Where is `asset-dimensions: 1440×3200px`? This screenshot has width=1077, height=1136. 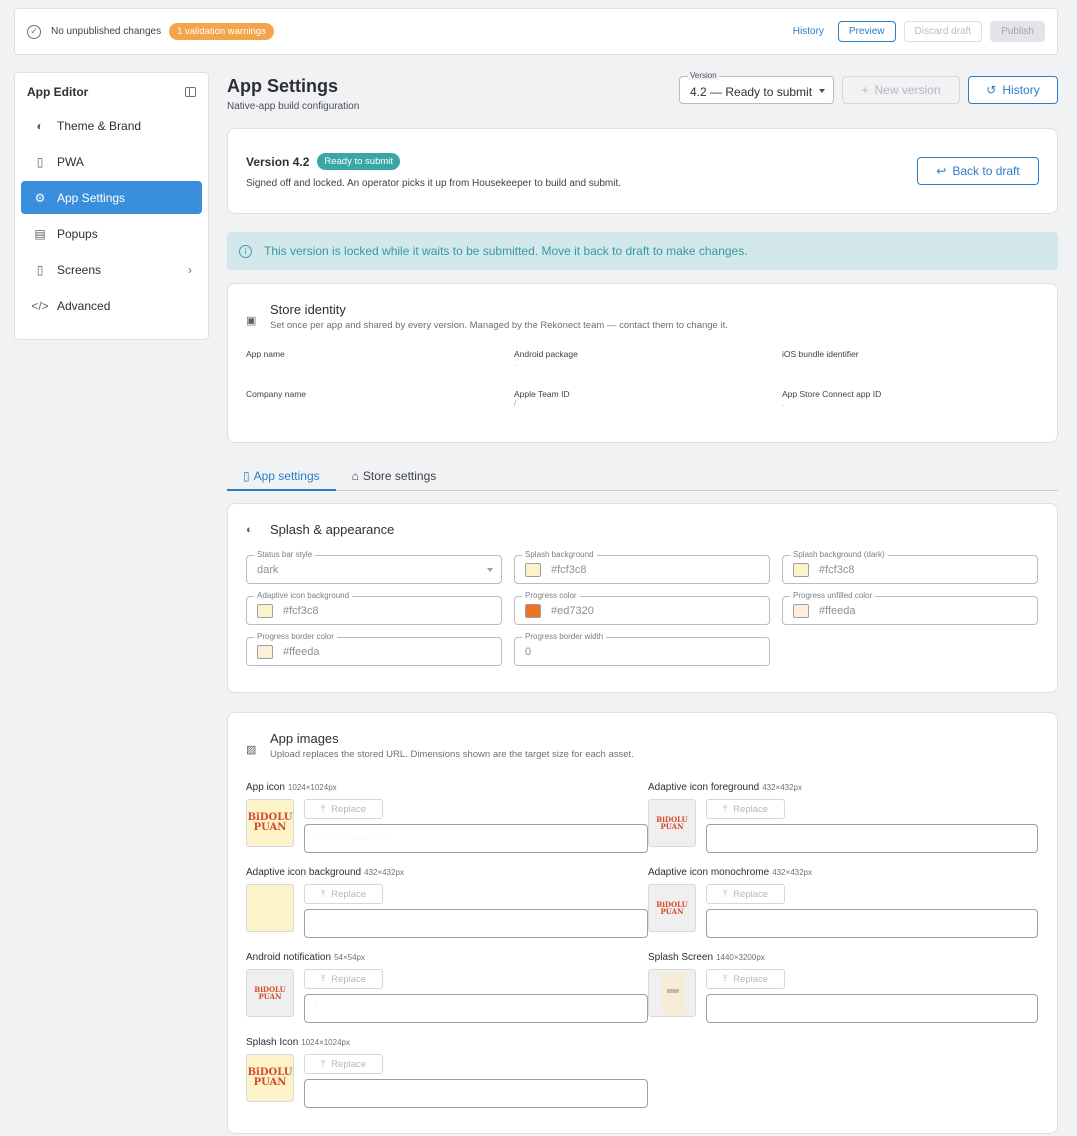 asset-dimensions: 1440×3200px is located at coordinates (740, 957).